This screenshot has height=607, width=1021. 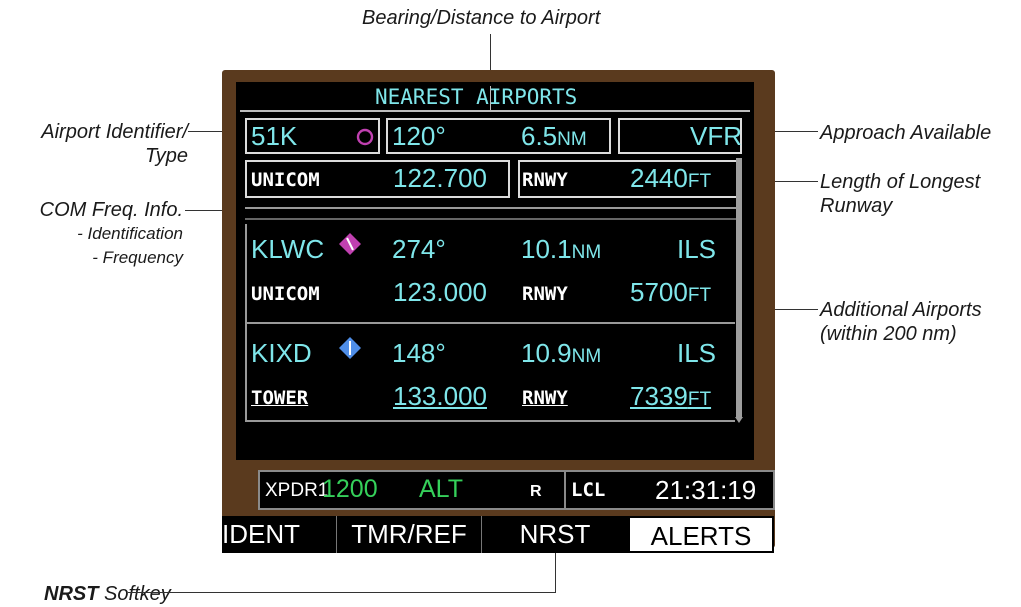 What do you see at coordinates (342, 592) in the screenshot?
I see `leader-nrst-horizontal` at bounding box center [342, 592].